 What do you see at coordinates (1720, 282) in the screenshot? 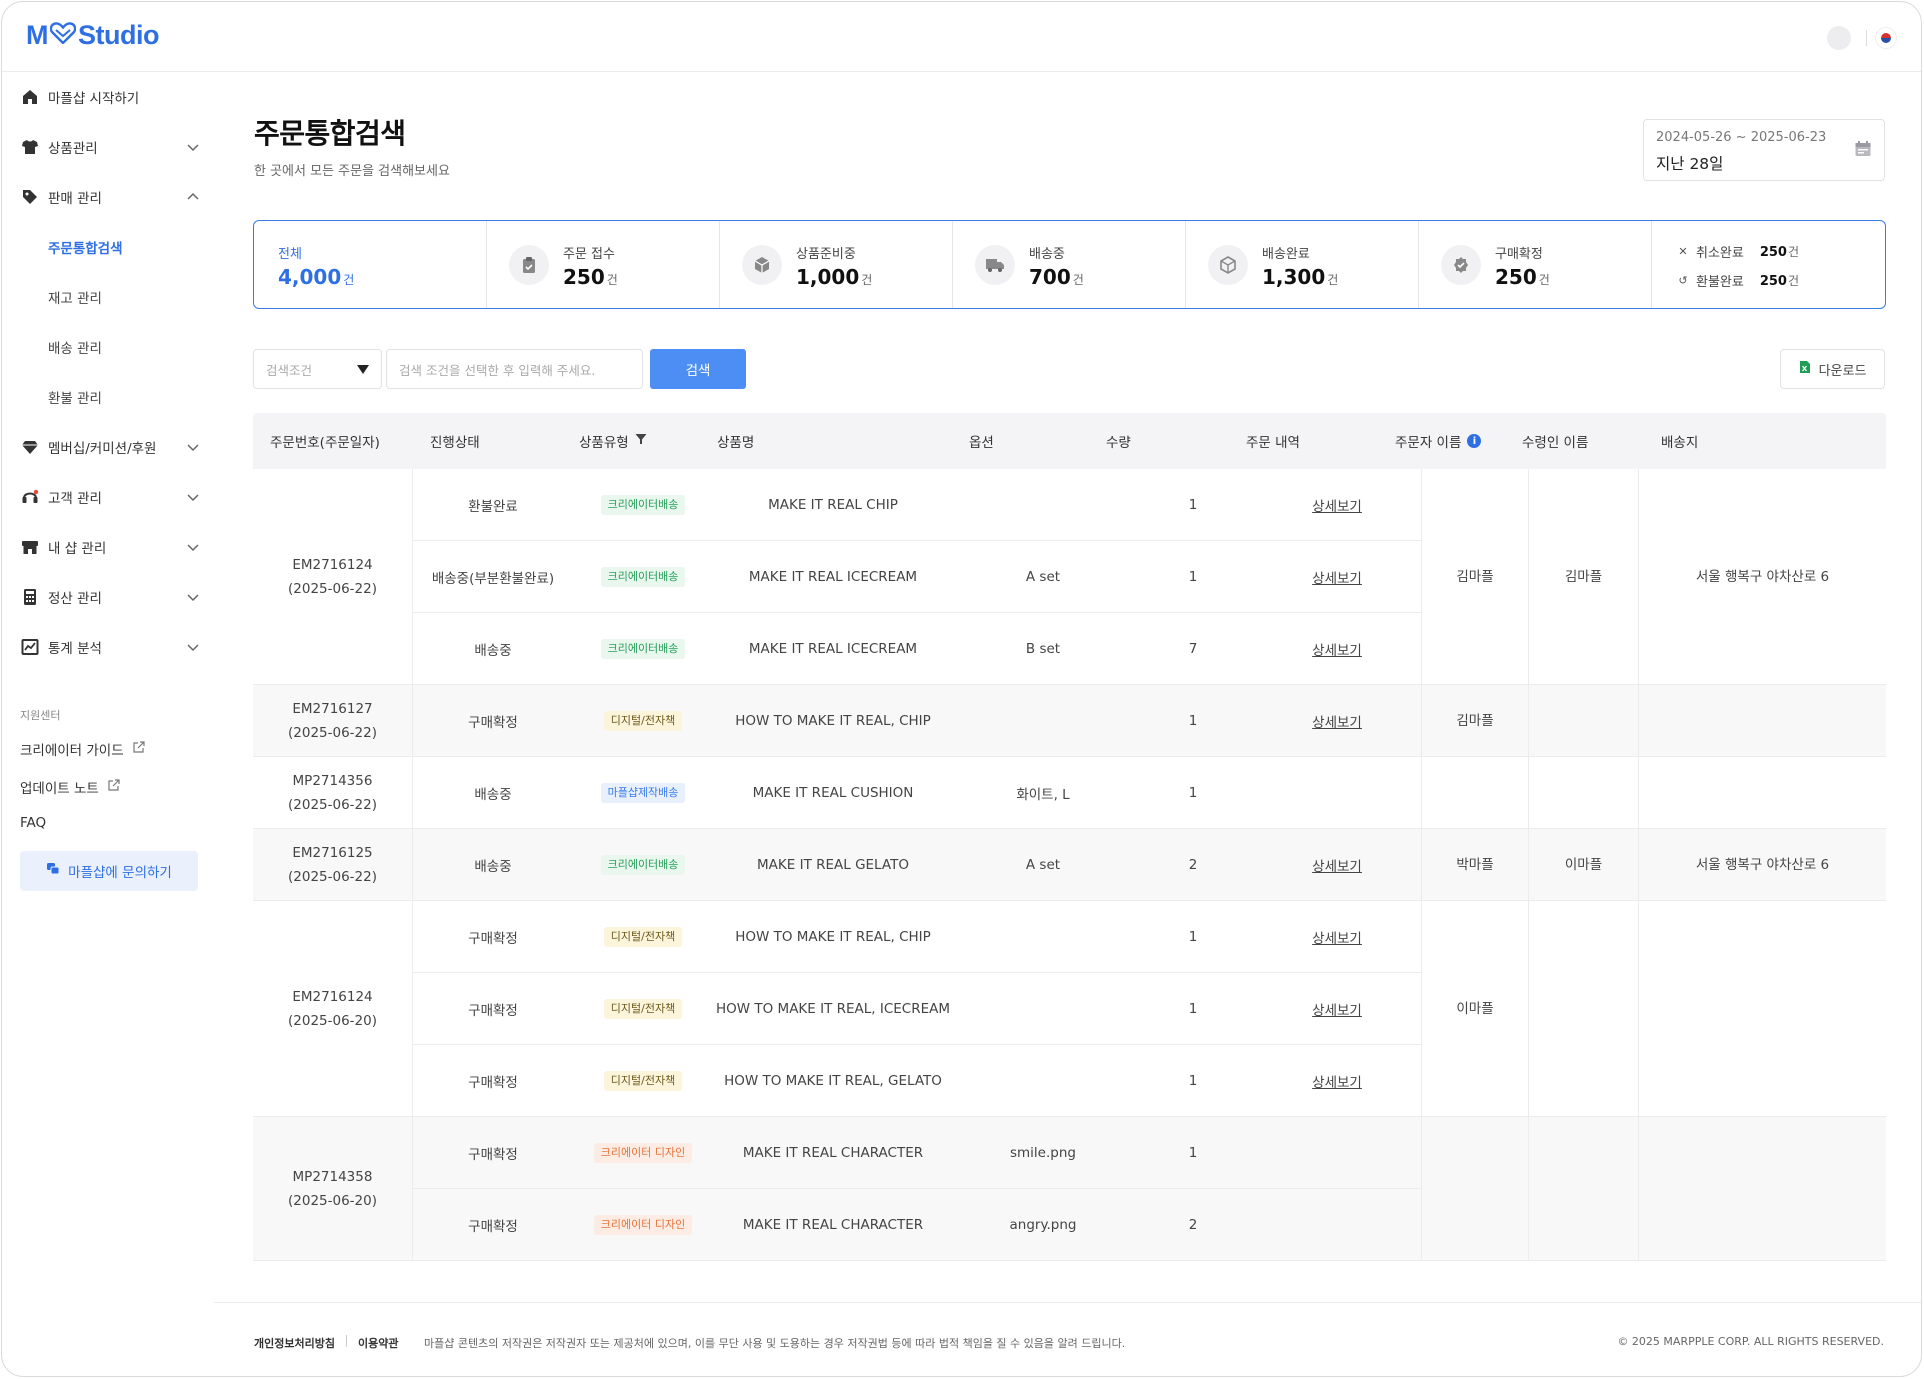
I see `stat-mini-label: 환불완료` at bounding box center [1720, 282].